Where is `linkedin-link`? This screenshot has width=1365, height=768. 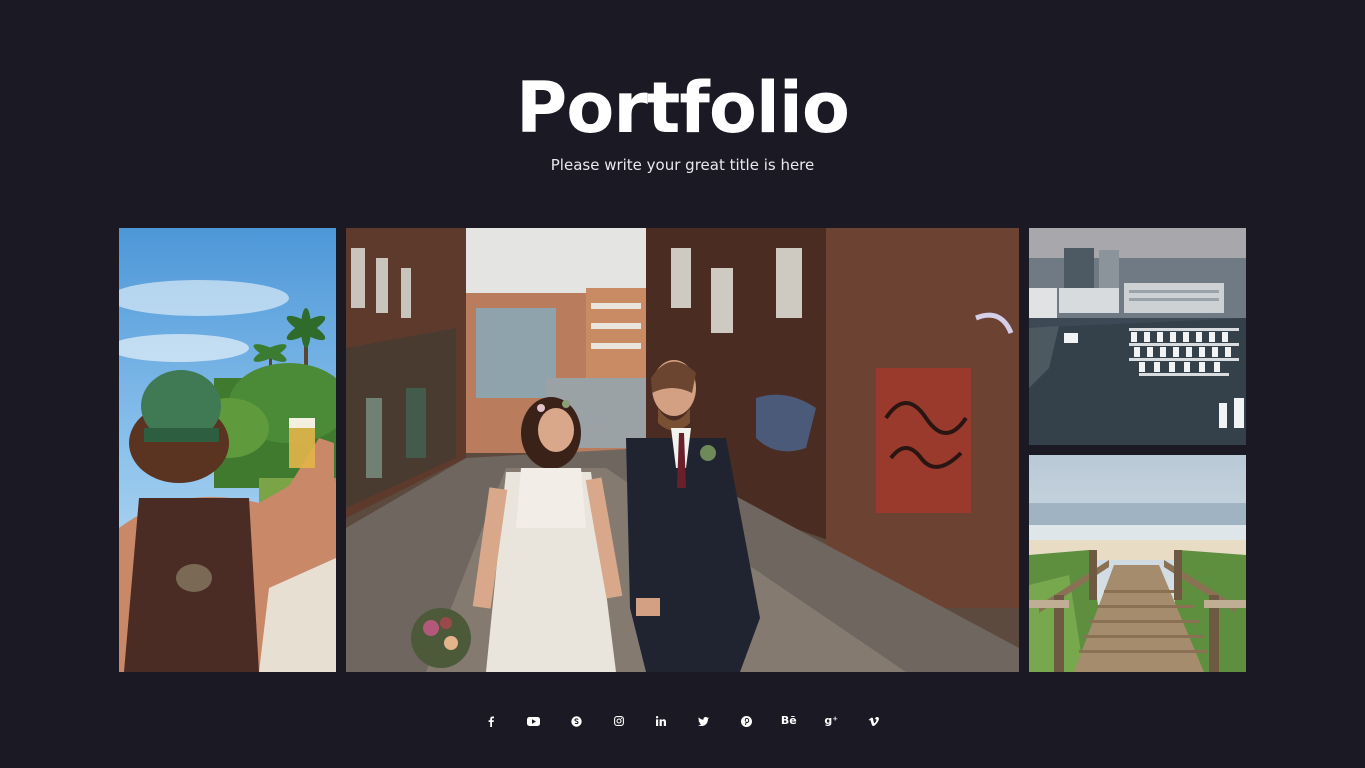
linkedin-link is located at coordinates (661, 721).